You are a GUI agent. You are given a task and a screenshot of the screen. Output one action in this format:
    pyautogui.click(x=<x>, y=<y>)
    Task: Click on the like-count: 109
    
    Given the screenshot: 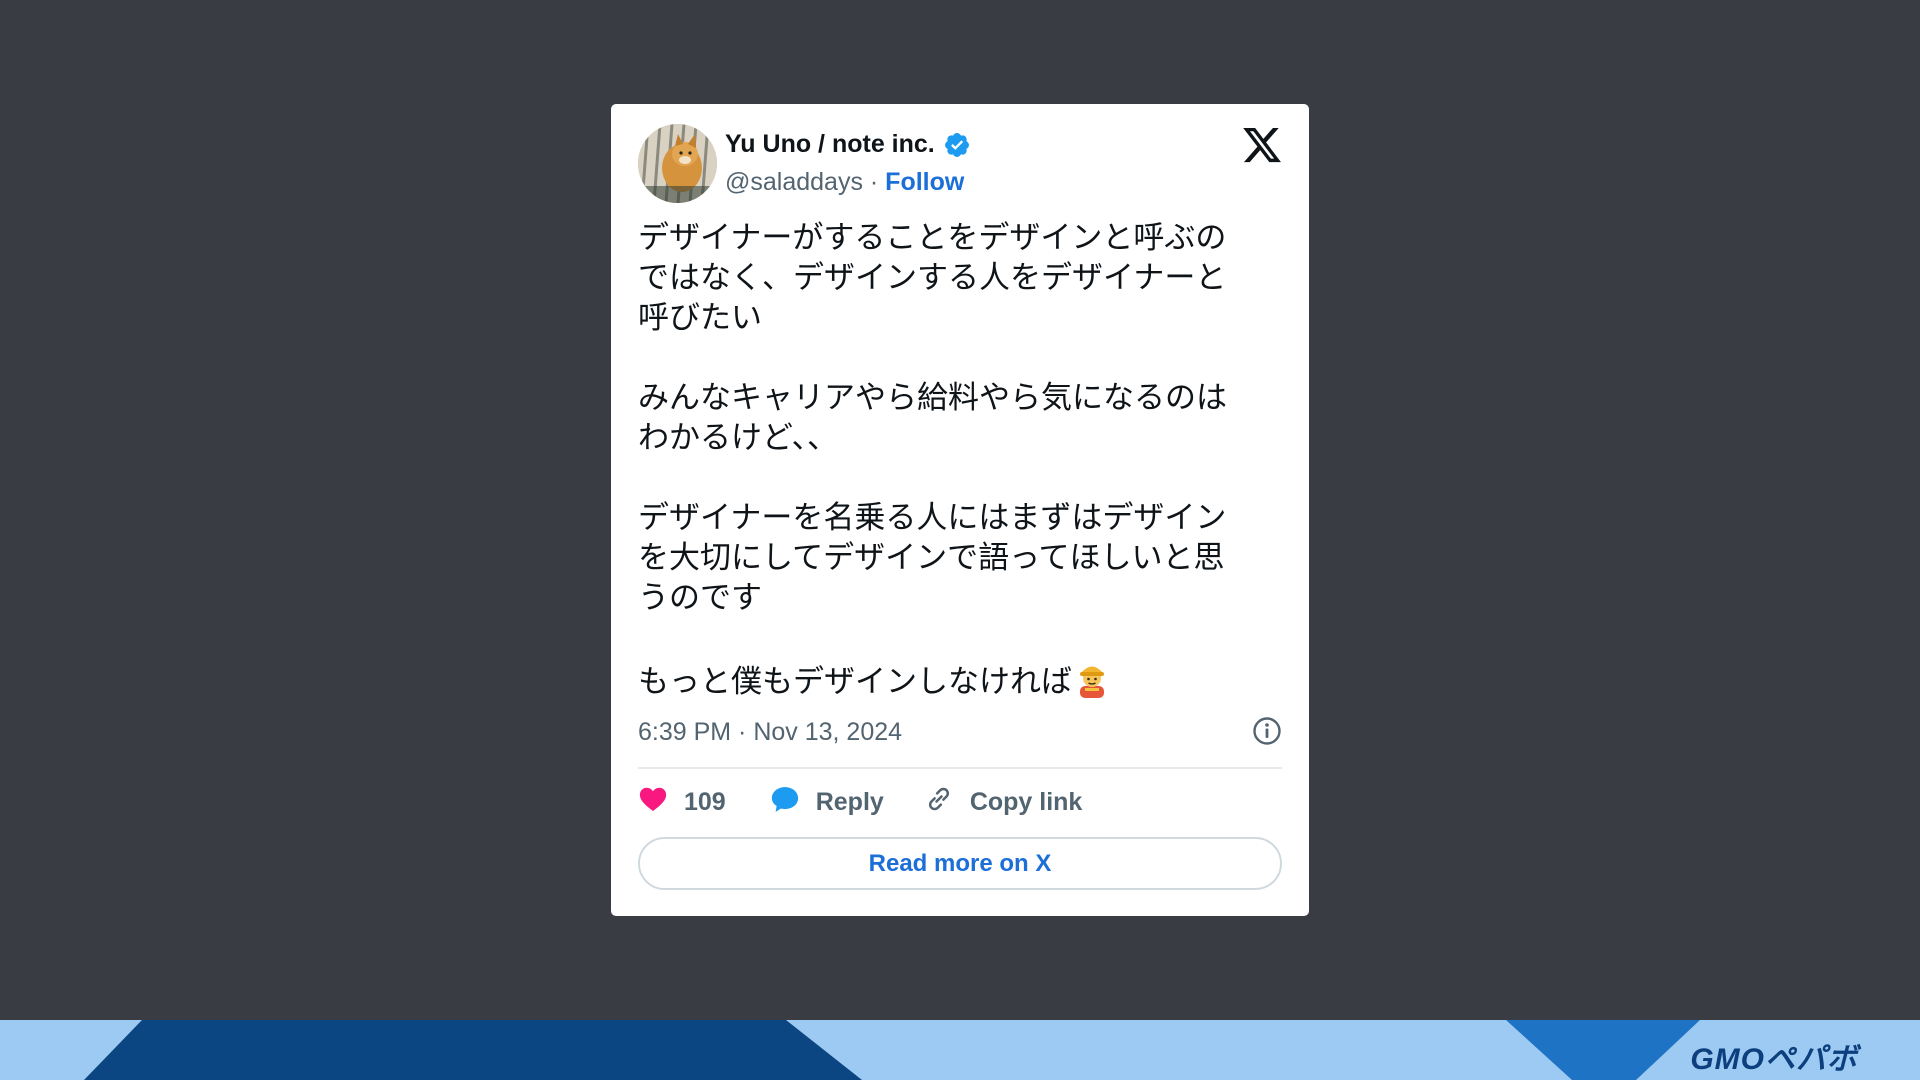 What is the action you would take?
    pyautogui.click(x=705, y=802)
    